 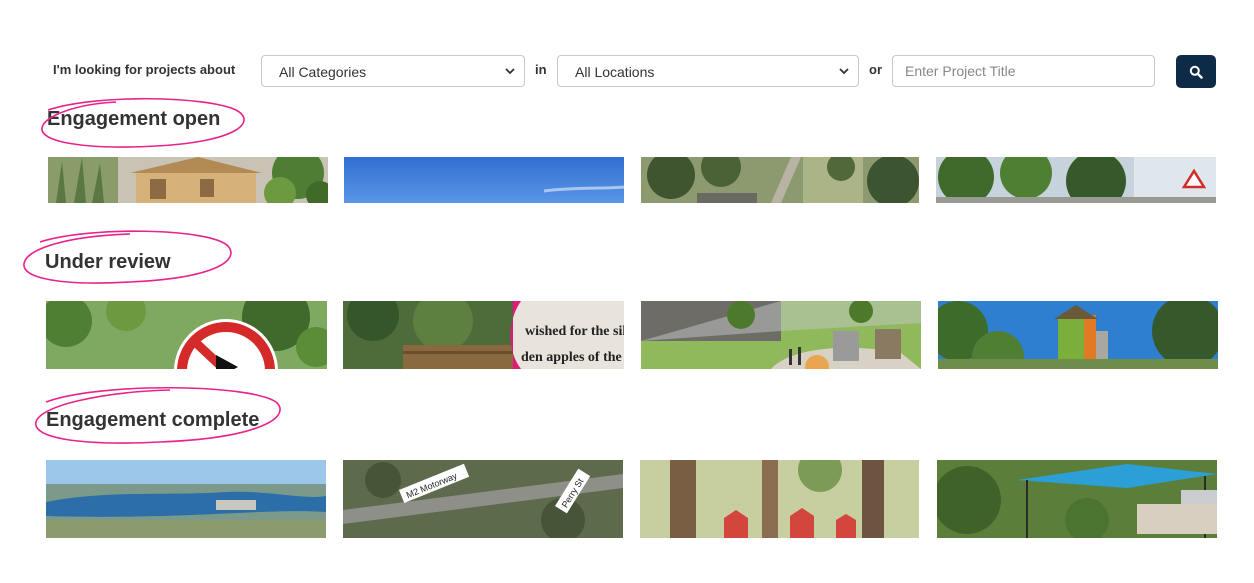 What do you see at coordinates (108, 262) in the screenshot?
I see `section-title-under-review: Under review` at bounding box center [108, 262].